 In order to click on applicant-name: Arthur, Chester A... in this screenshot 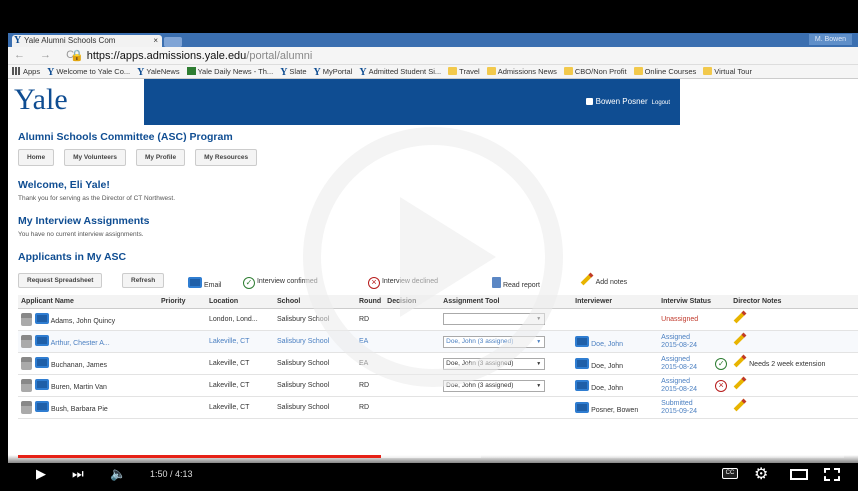, I will do `click(80, 343)`.